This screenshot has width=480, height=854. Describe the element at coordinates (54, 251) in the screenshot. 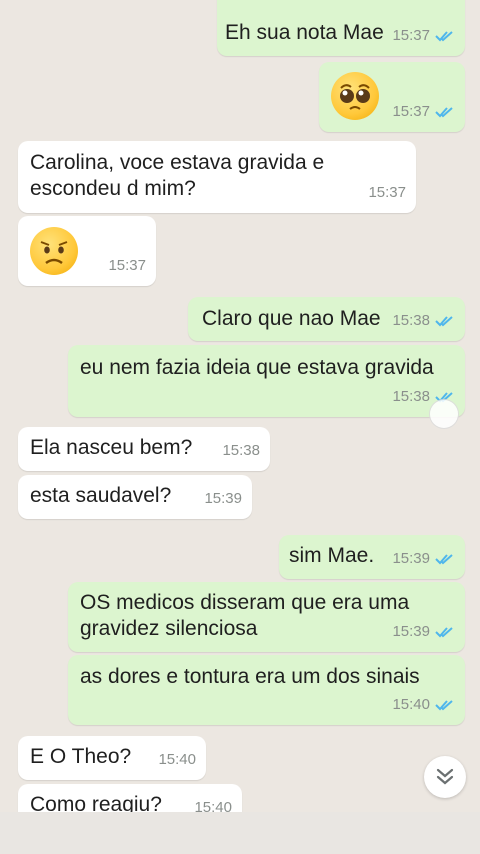

I see `worried-face-emoji-icon` at that location.